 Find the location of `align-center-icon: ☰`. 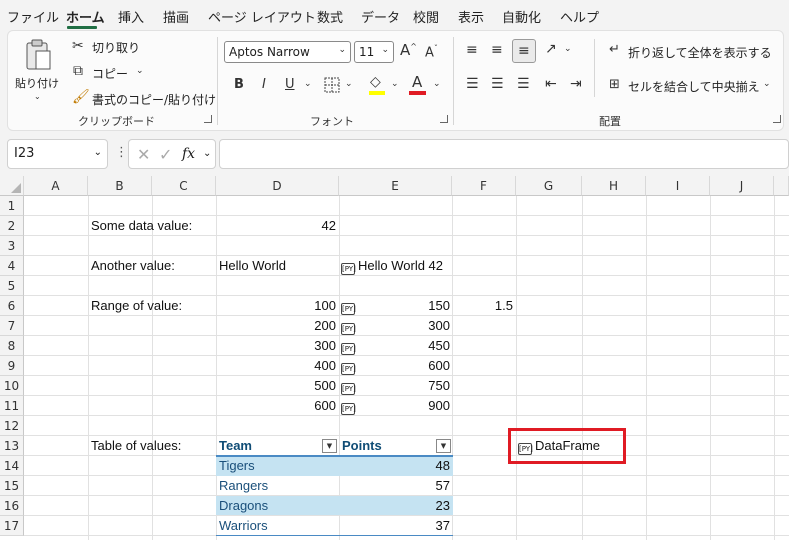

align-center-icon: ☰ is located at coordinates (497, 84).